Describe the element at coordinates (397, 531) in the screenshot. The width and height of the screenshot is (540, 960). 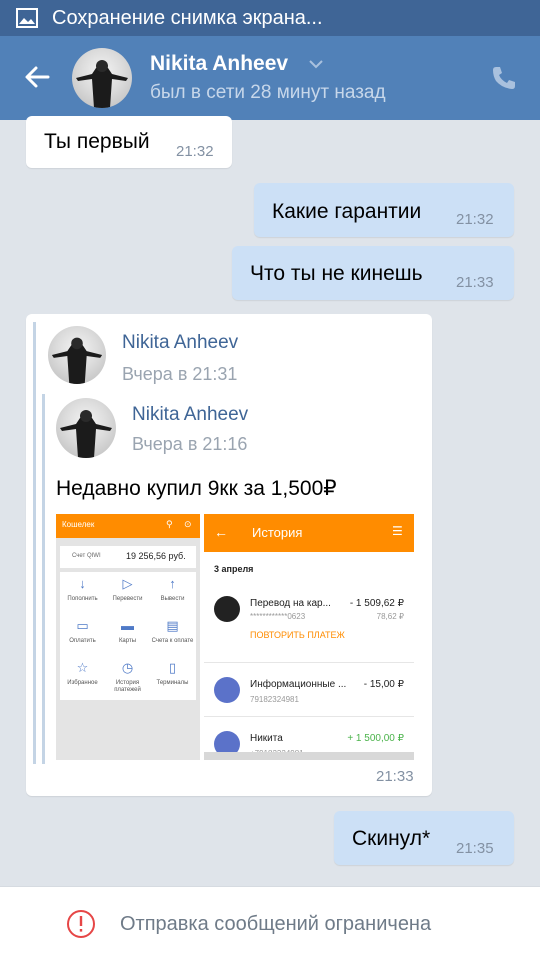
I see `filter-icon: ☰` at that location.